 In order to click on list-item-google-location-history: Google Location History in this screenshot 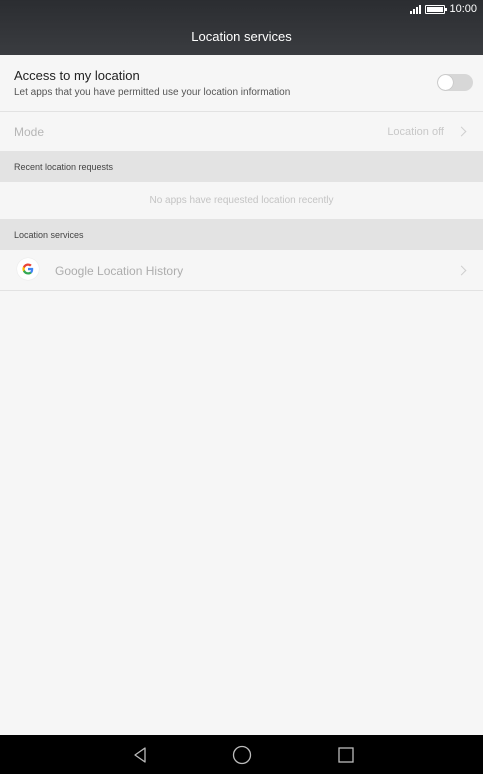, I will do `click(241, 270)`.